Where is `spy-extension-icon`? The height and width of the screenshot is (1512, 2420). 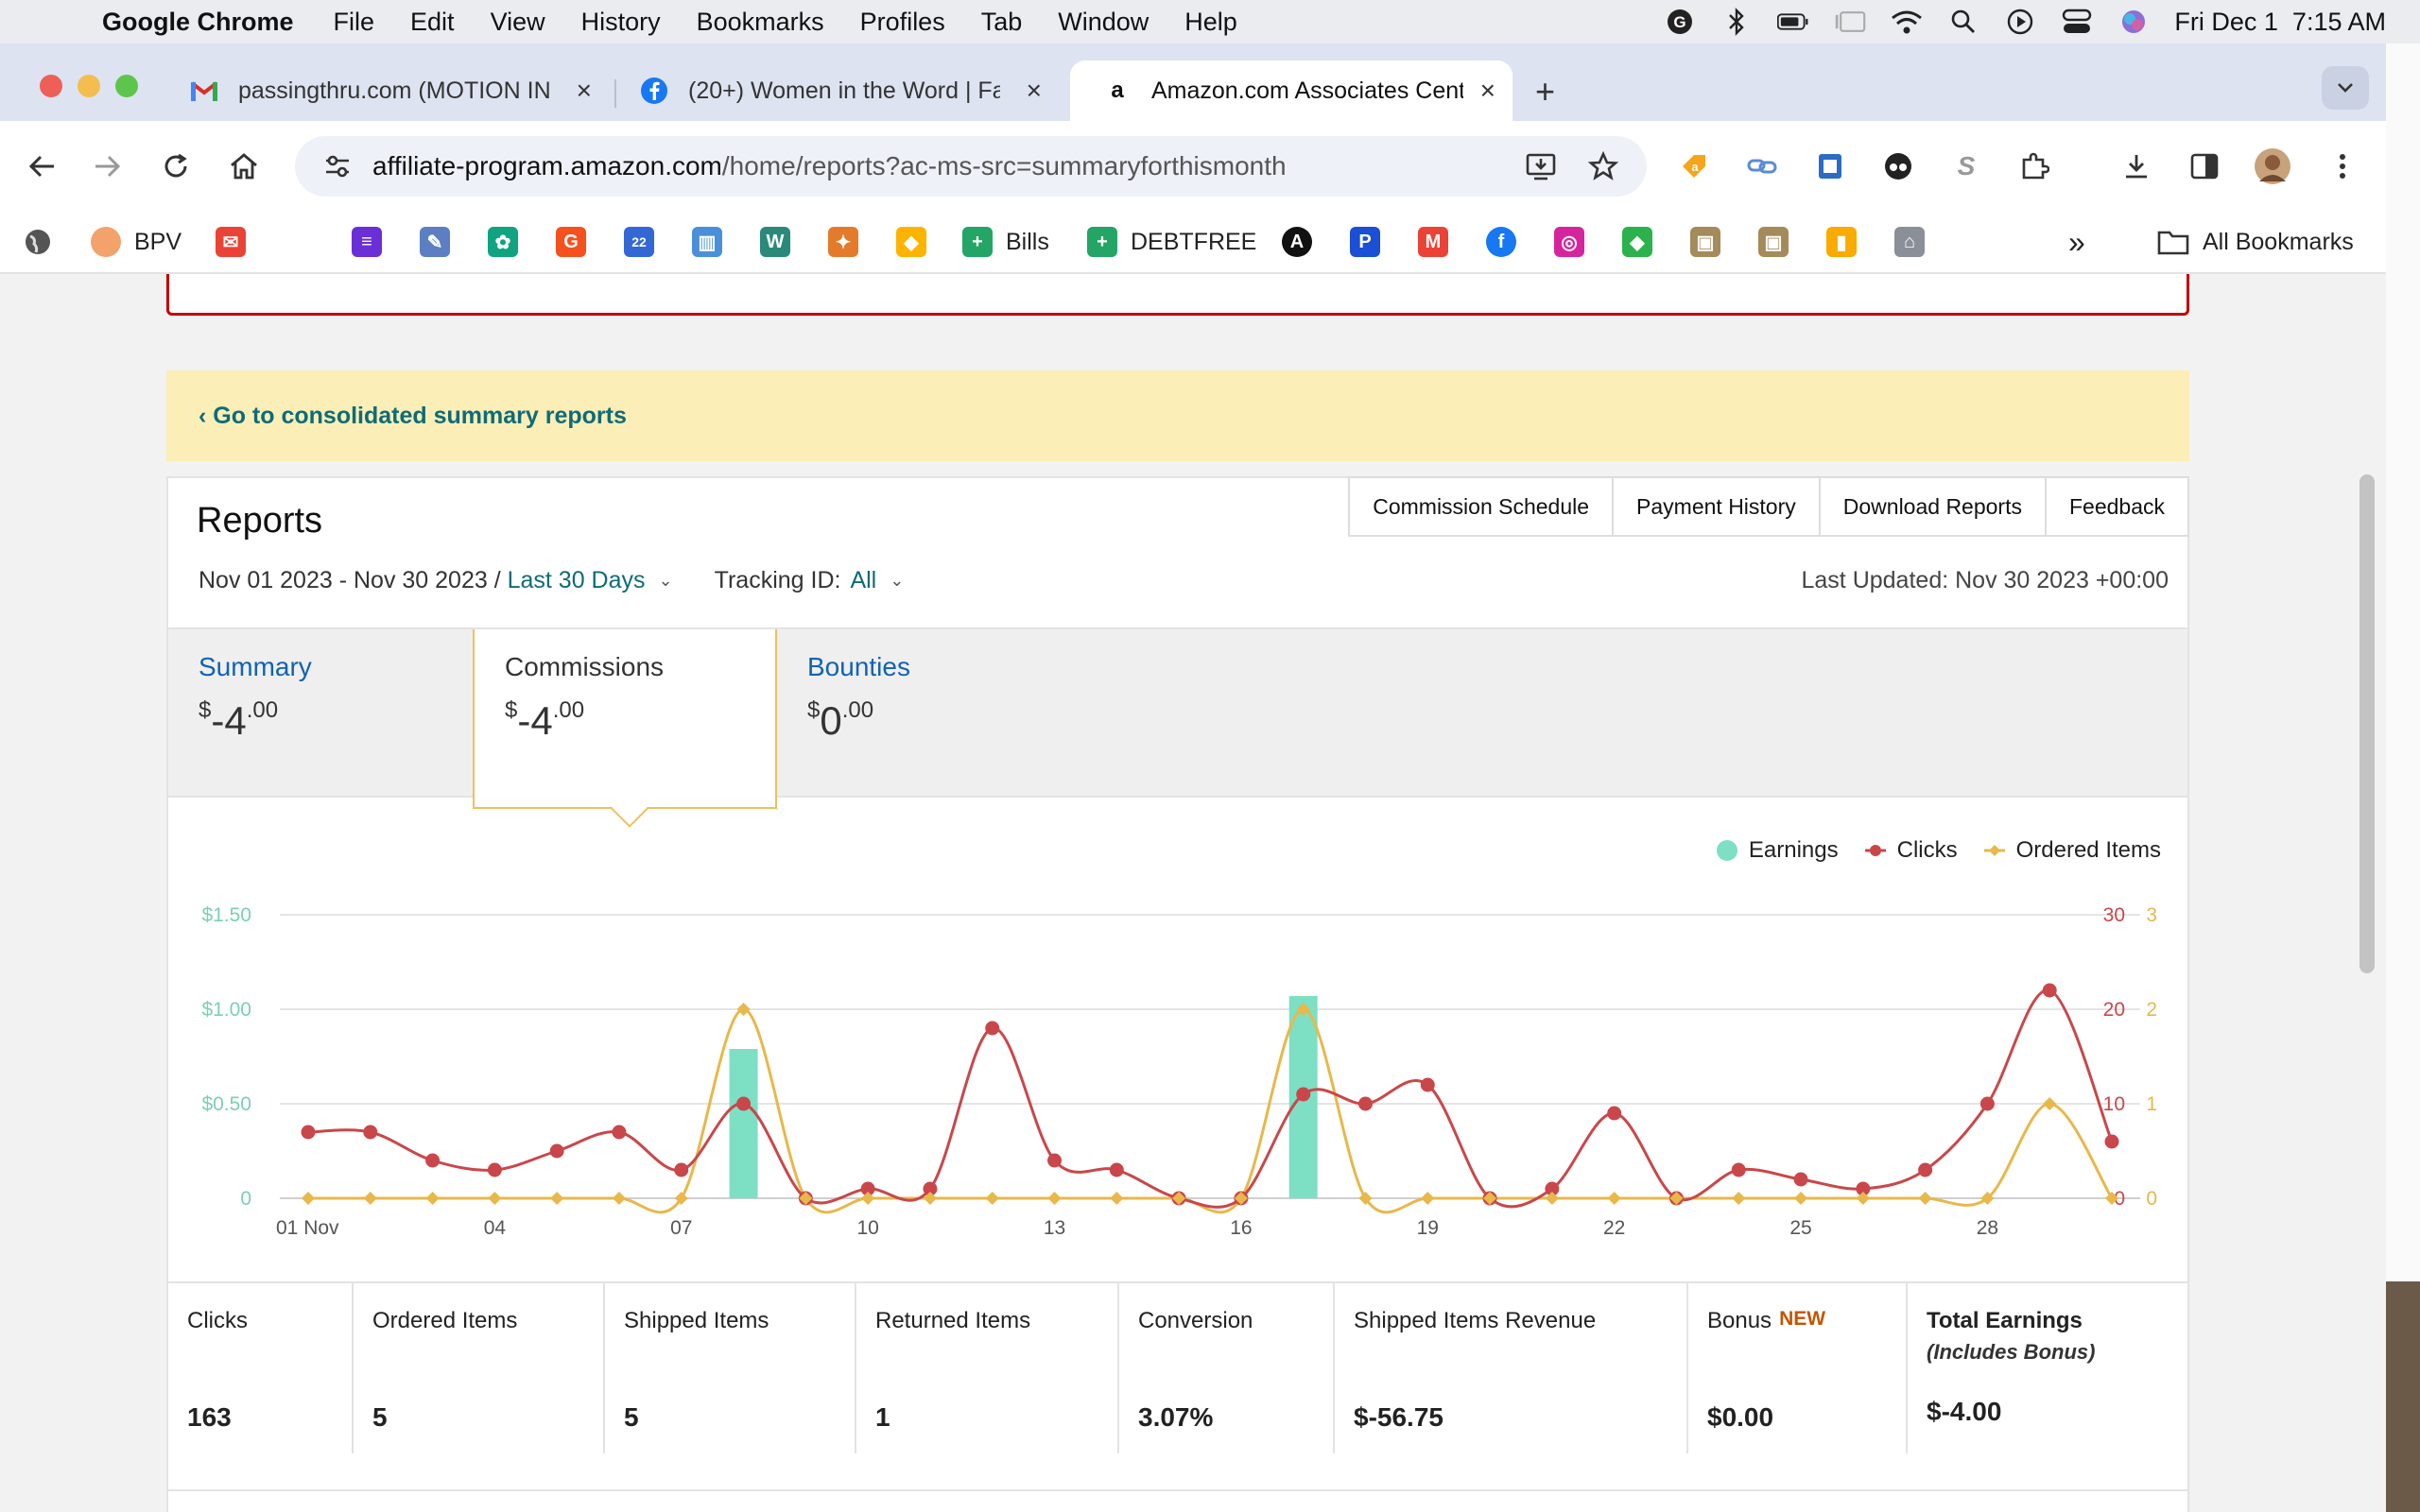 spy-extension-icon is located at coordinates (1898, 166).